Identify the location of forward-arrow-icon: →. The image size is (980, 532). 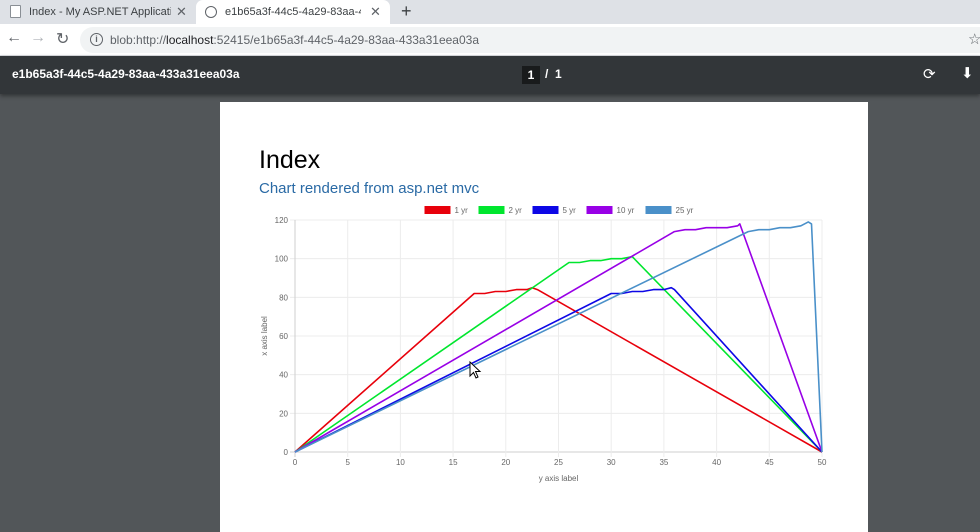
(38, 38).